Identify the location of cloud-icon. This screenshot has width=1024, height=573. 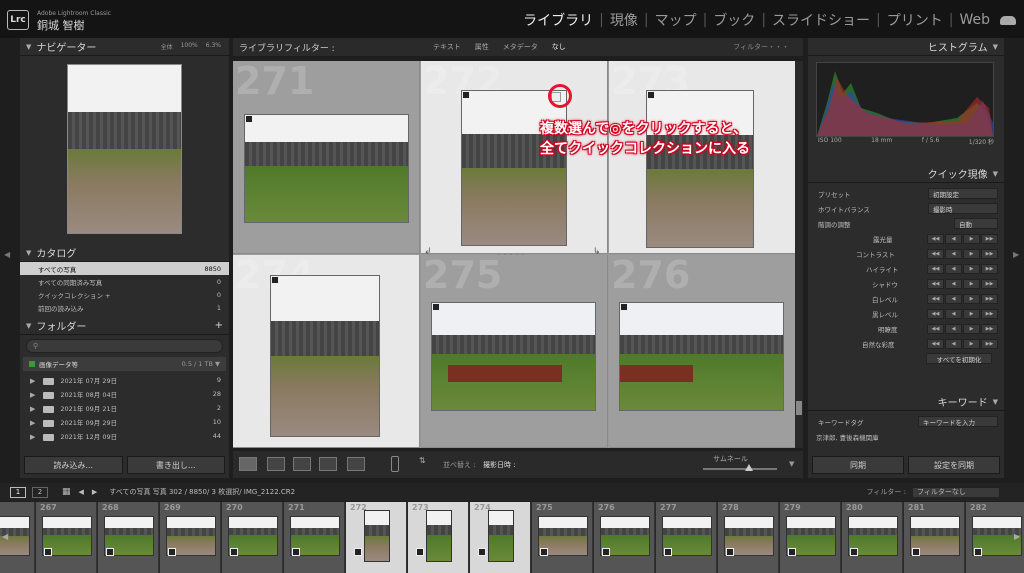
(1008, 20).